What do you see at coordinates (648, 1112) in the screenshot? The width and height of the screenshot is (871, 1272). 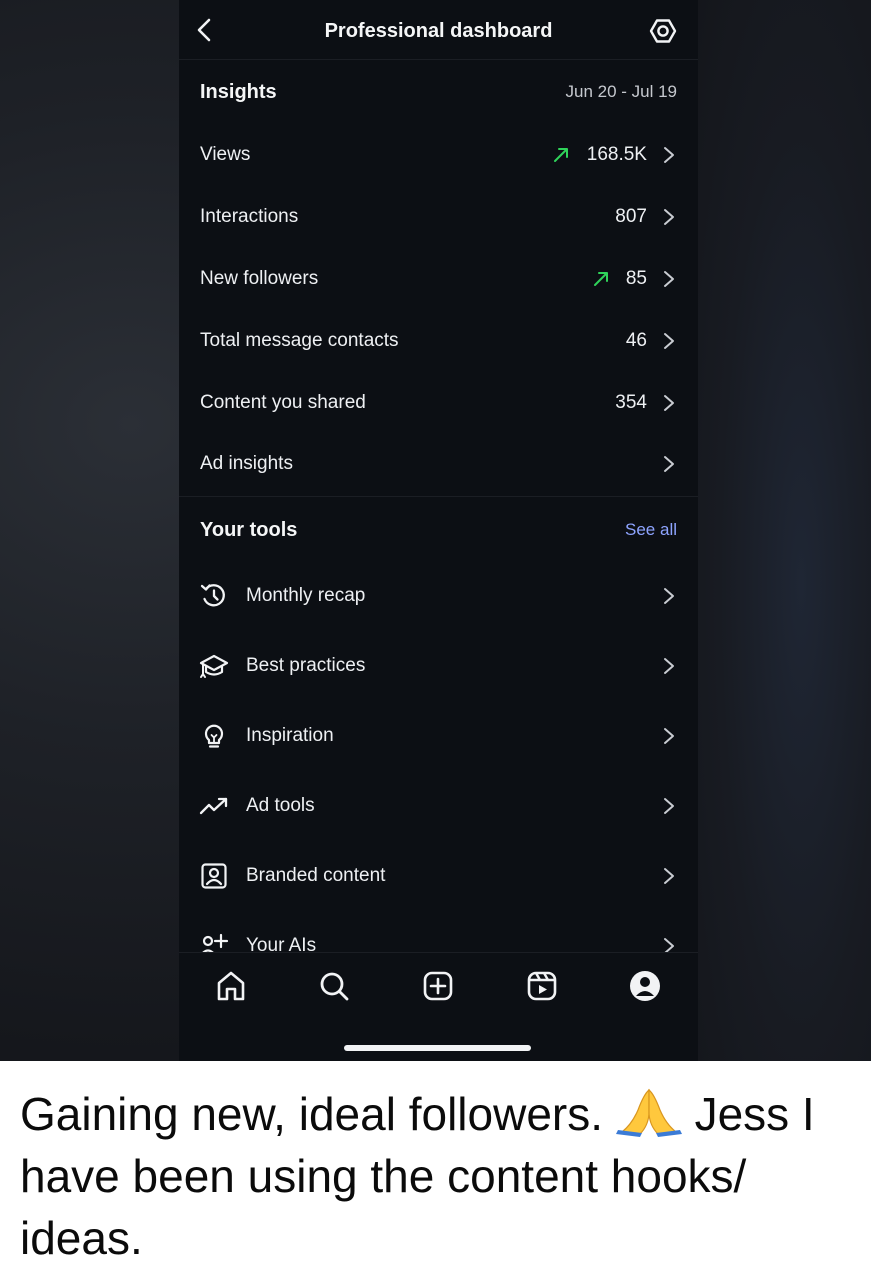 I see `folded-hands-emoji` at bounding box center [648, 1112].